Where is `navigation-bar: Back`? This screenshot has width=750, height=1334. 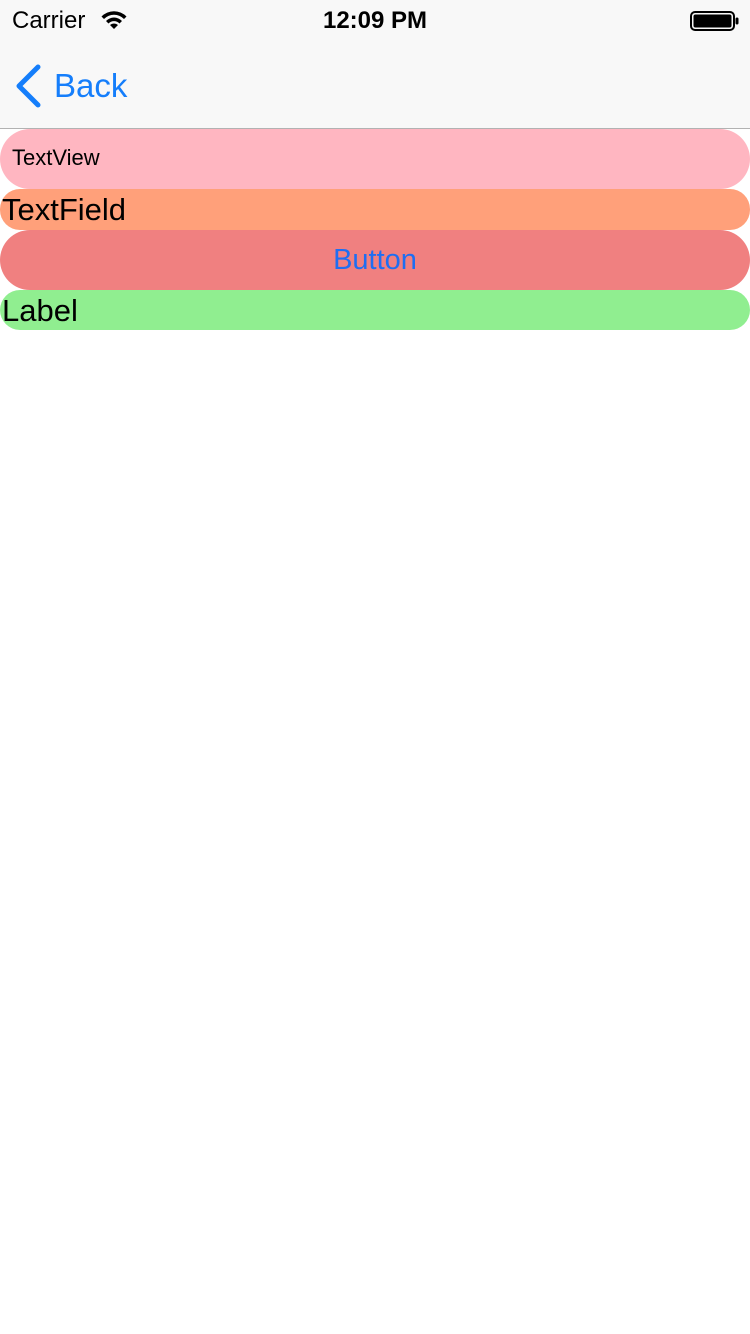 navigation-bar: Back is located at coordinates (375, 84).